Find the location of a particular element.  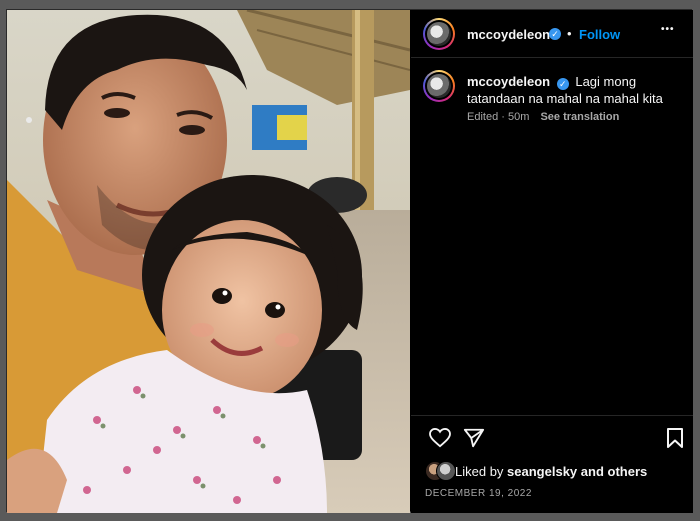

caption-avatar is located at coordinates (439, 86).